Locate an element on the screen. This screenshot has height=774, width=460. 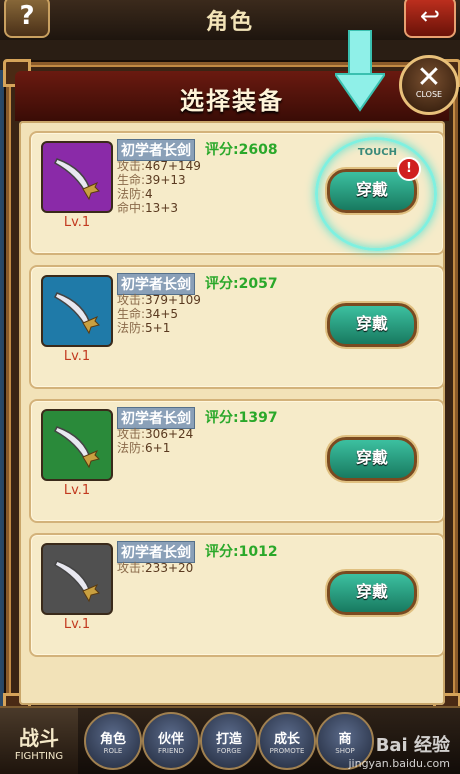
item-score: 评分:1012 is located at coordinates (241, 552).